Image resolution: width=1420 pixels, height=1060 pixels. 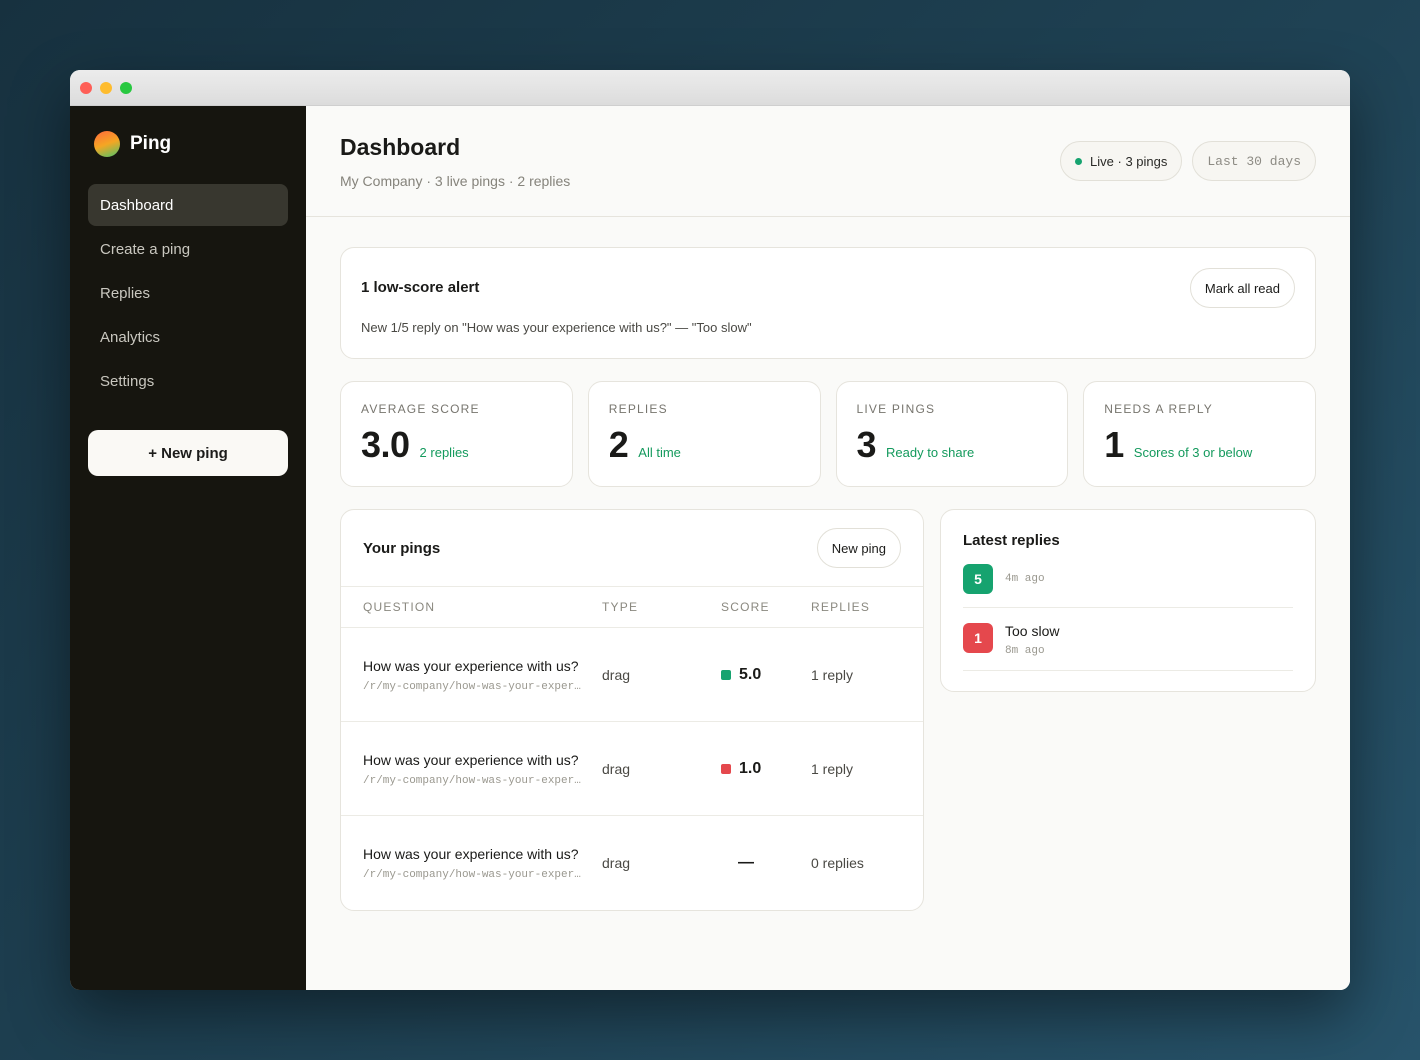 I want to click on your-pings-title: Your pings, so click(x=402, y=548).